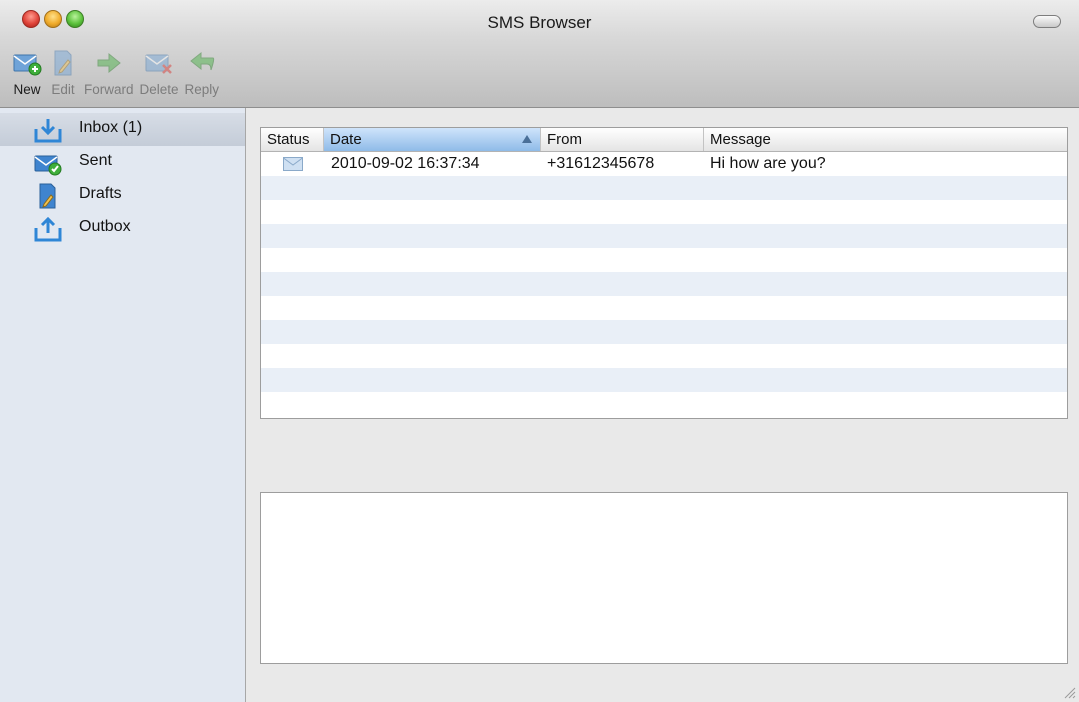 The image size is (1079, 702). I want to click on outbox-icon, so click(48, 229).